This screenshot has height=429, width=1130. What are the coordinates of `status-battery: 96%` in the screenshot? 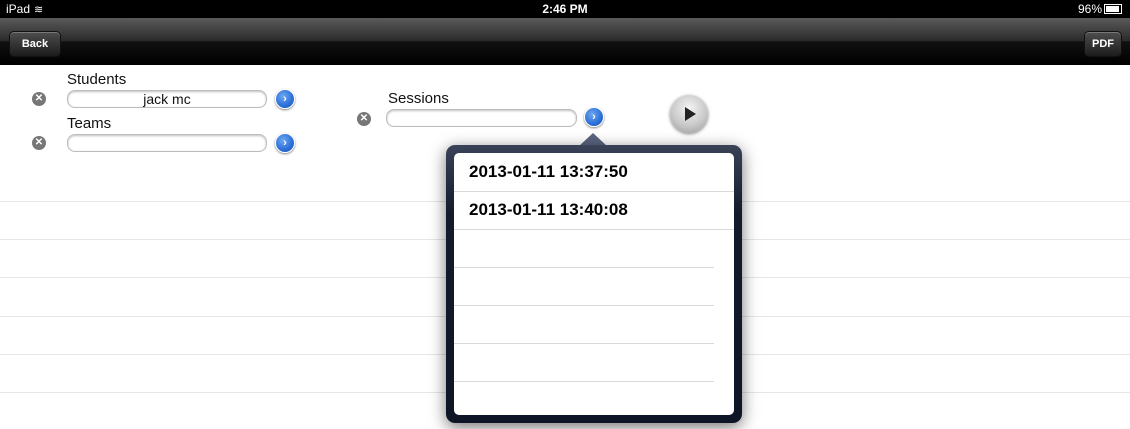 It's located at (1100, 9).